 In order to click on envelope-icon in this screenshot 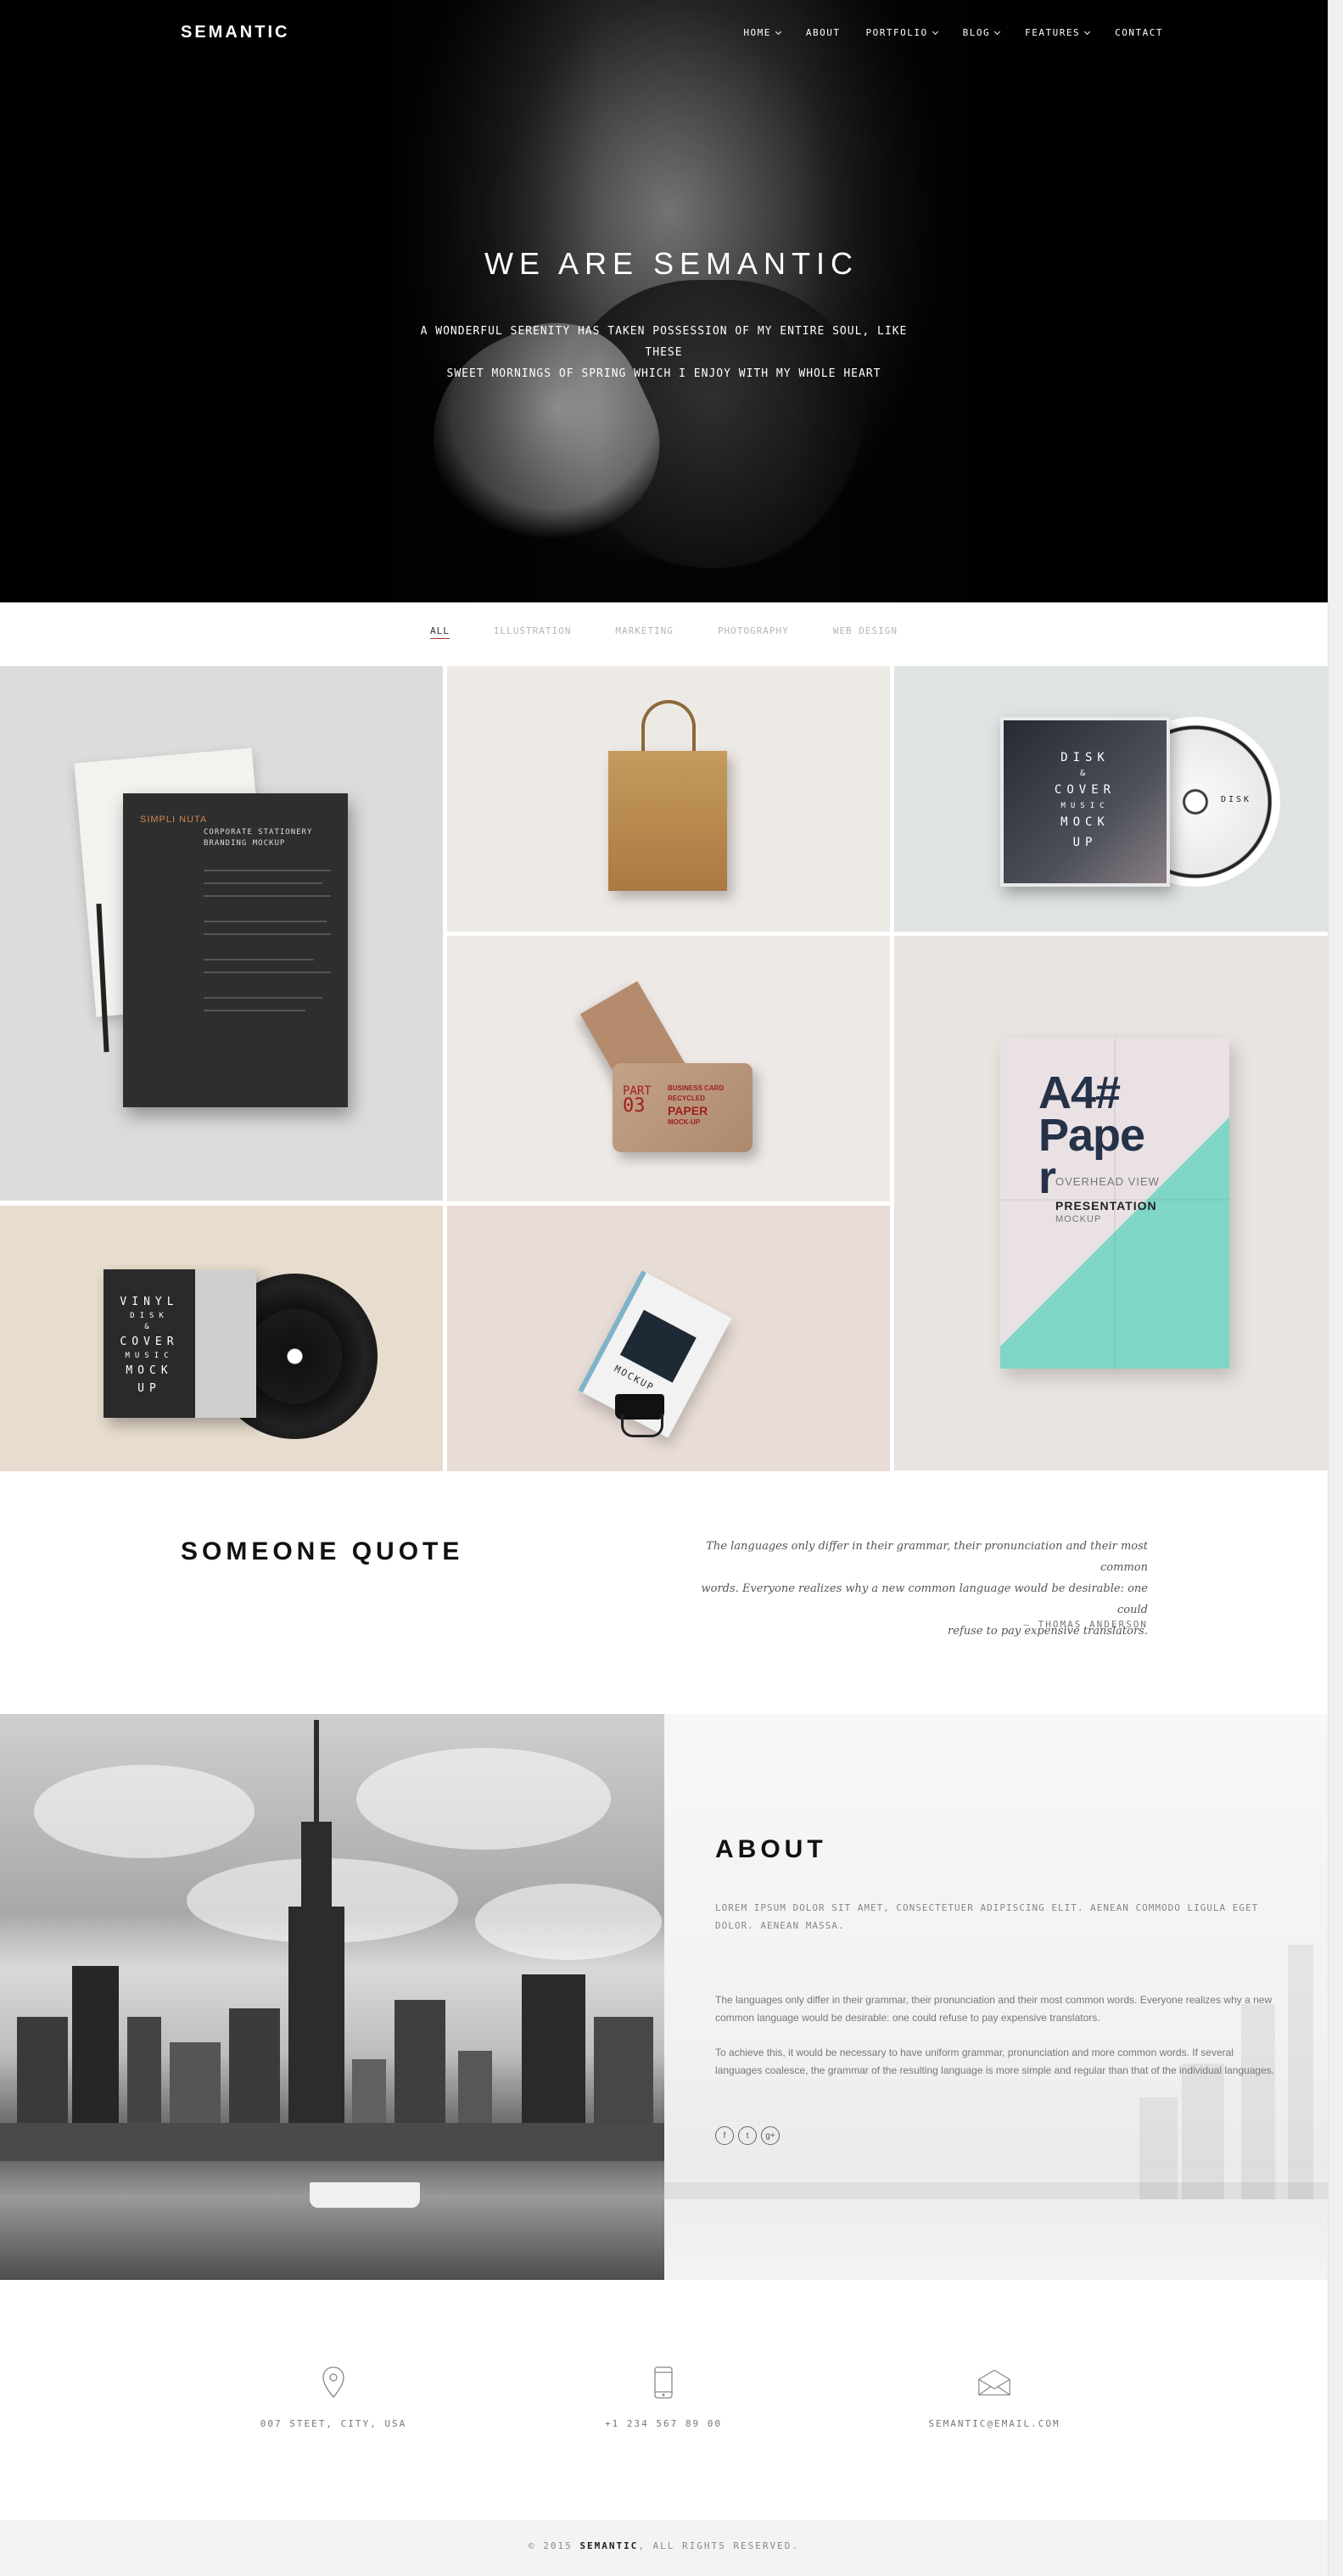, I will do `click(994, 2383)`.